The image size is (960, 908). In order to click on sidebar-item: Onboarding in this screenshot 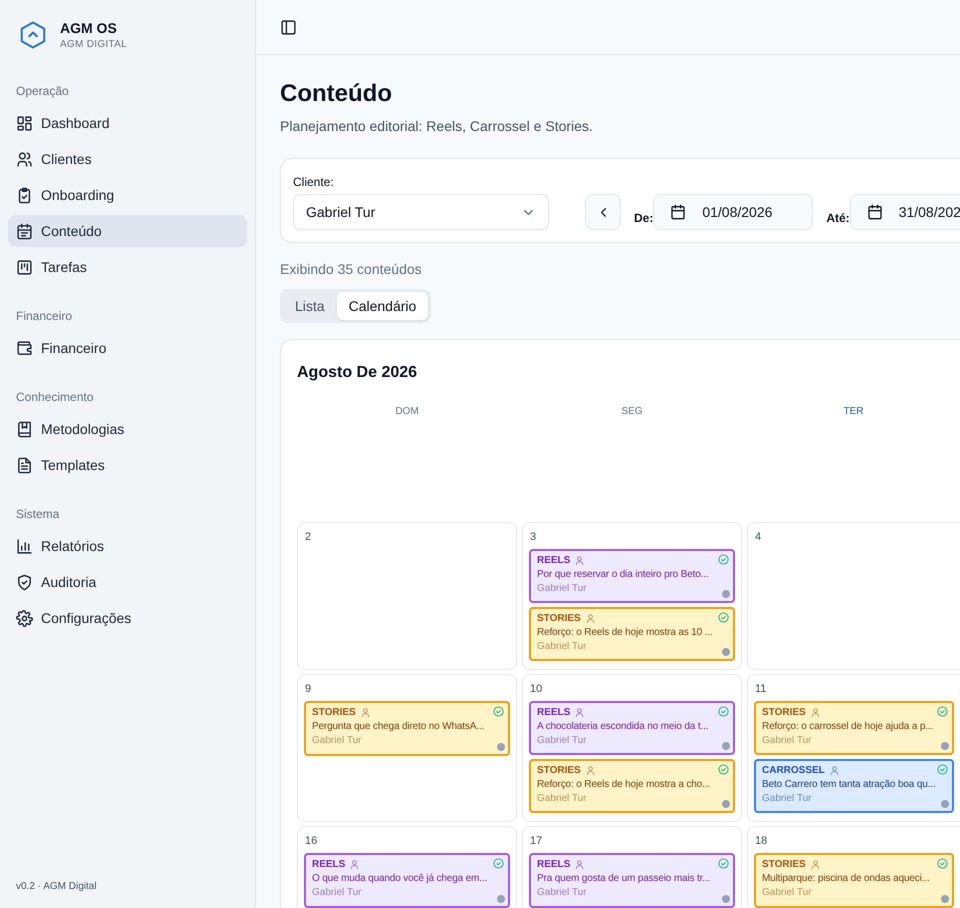, I will do `click(127, 195)`.